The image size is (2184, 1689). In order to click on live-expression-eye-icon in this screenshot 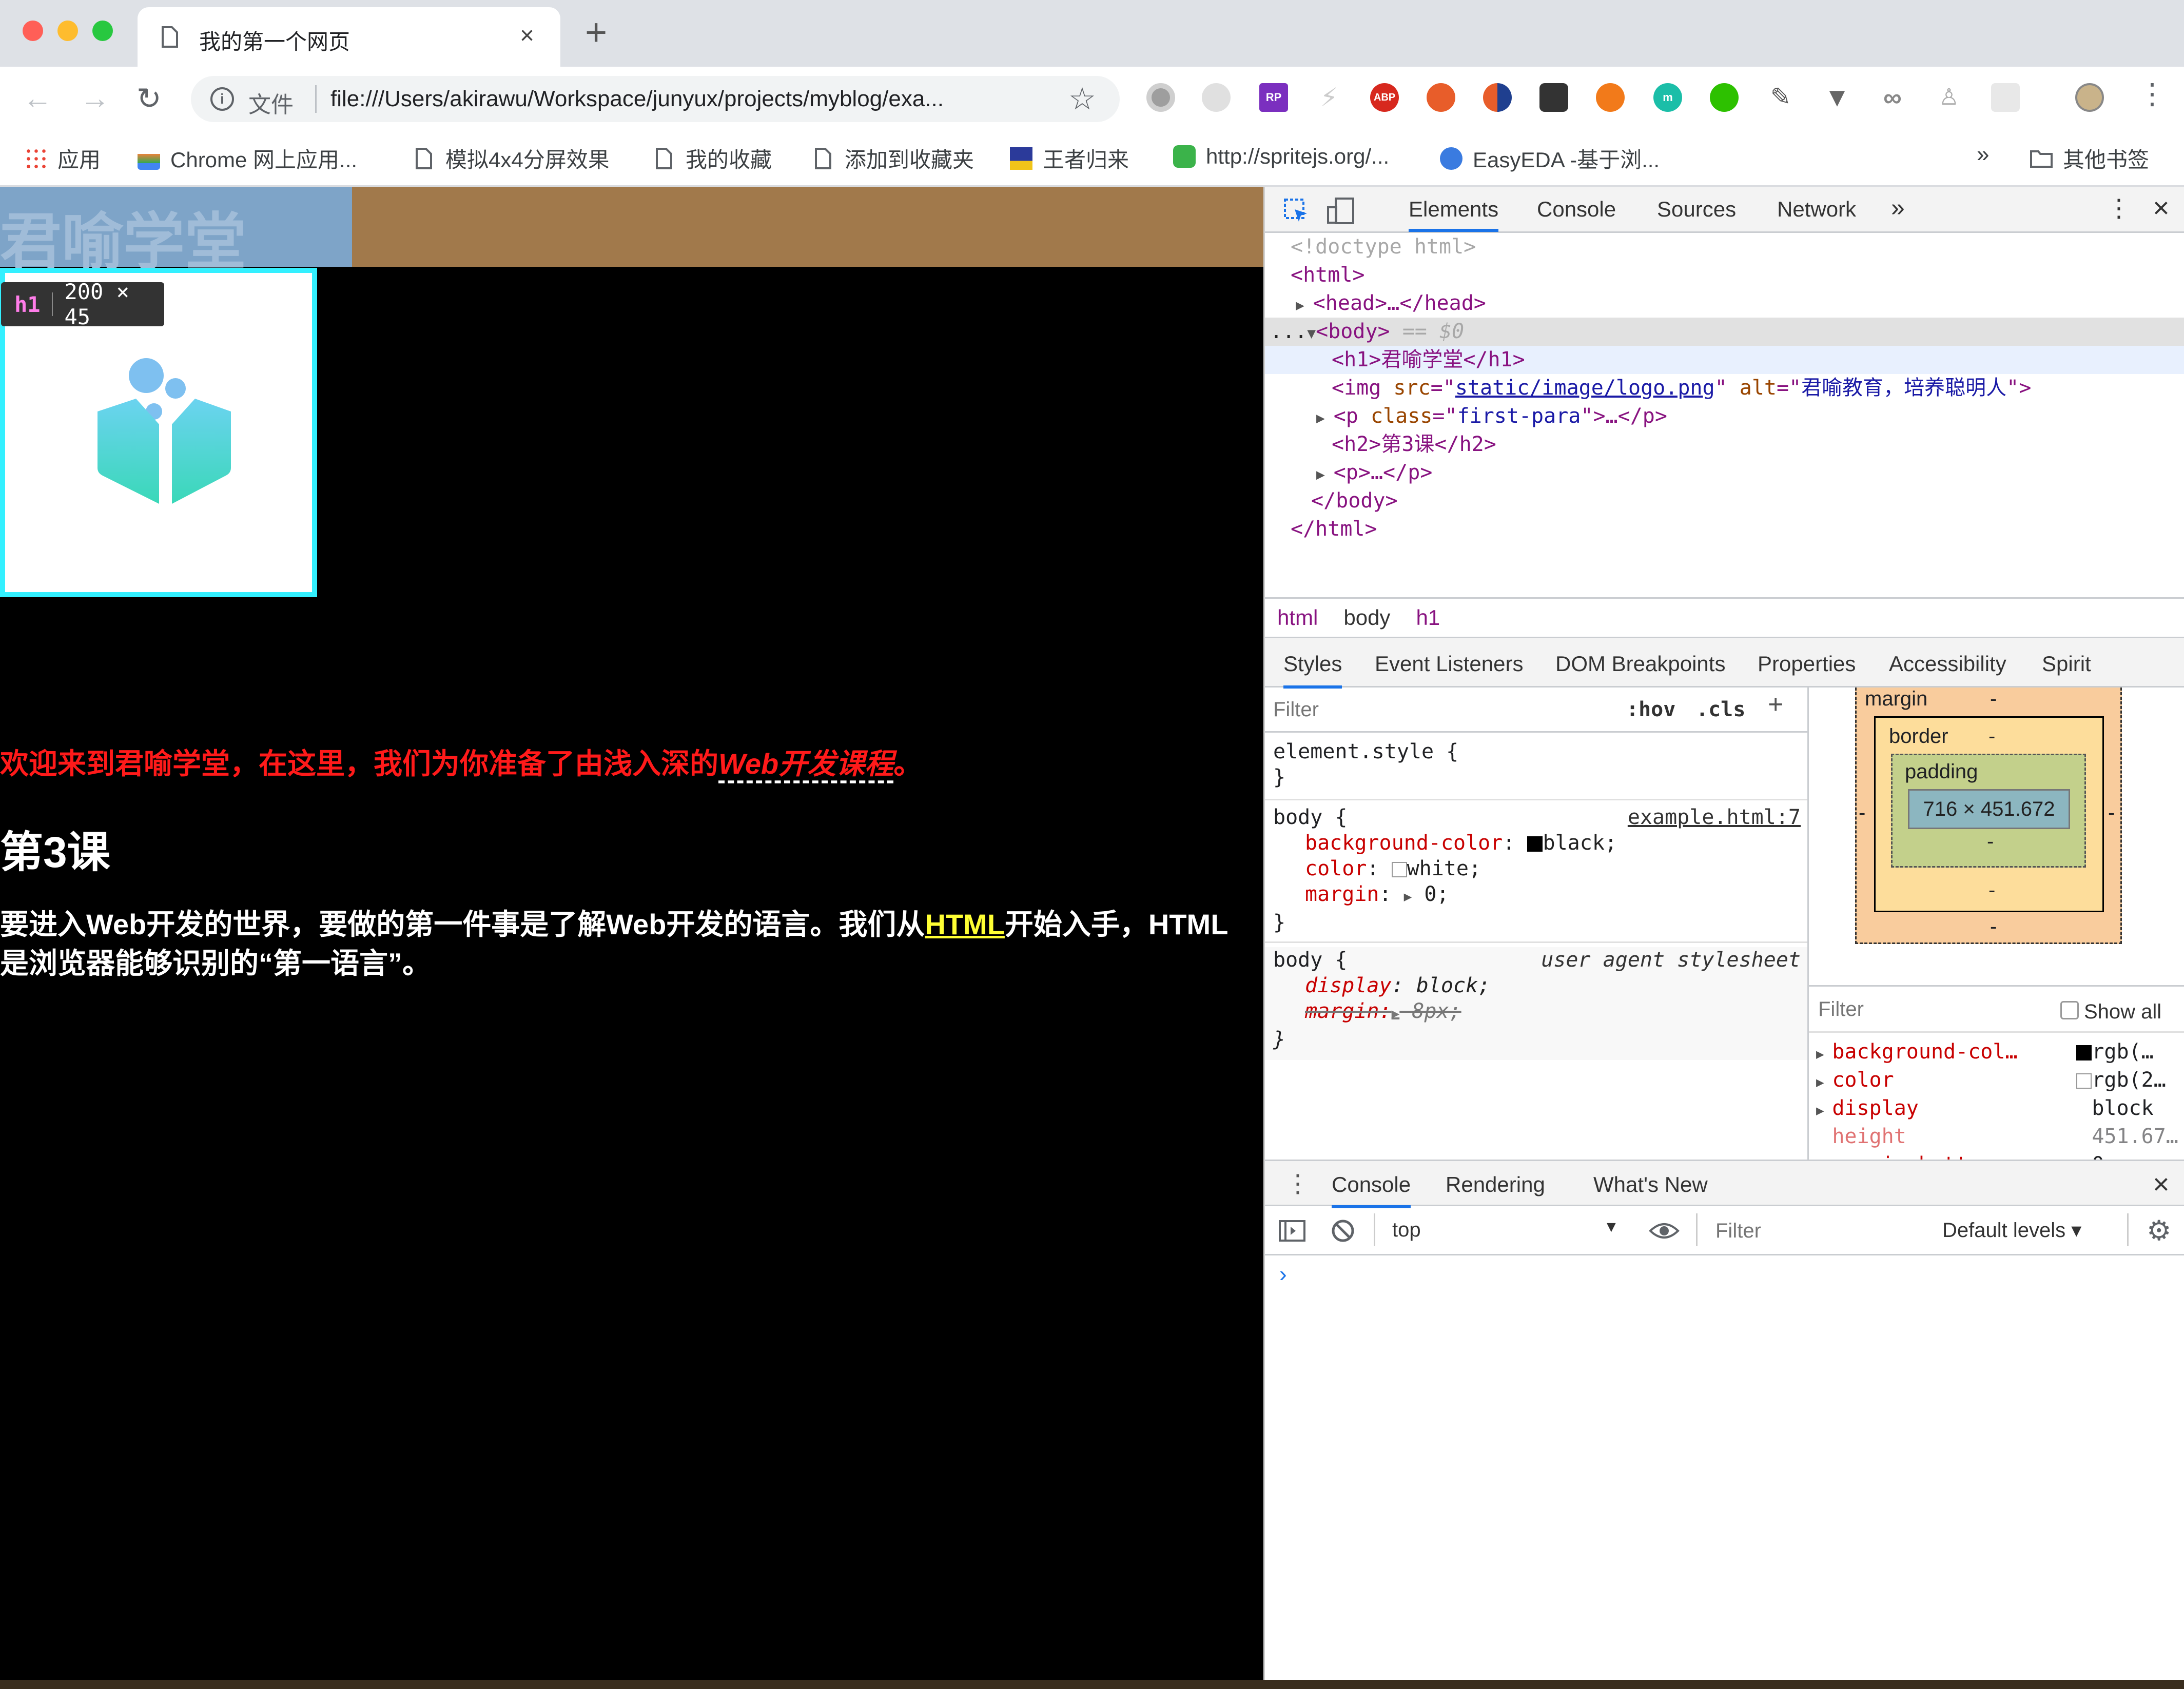, I will do `click(1664, 1231)`.